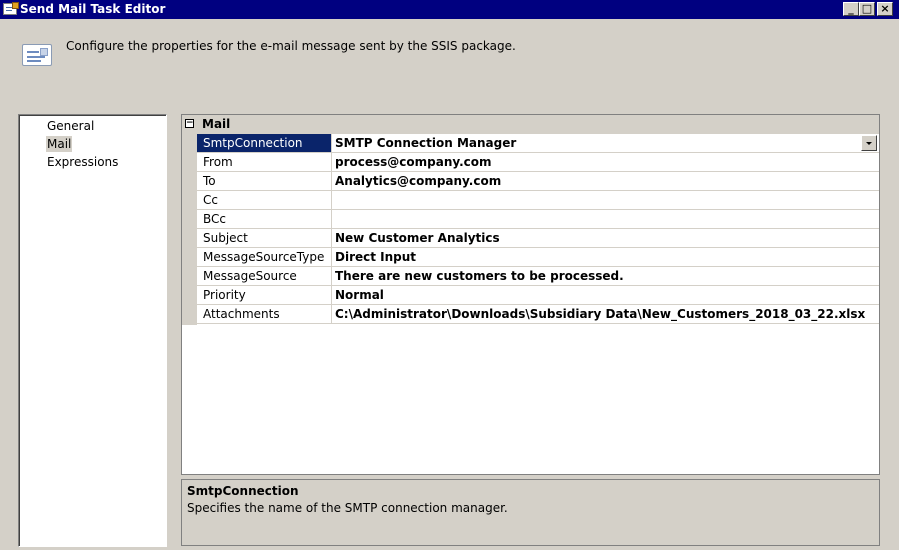  I want to click on nav-item-general: General, so click(70, 126).